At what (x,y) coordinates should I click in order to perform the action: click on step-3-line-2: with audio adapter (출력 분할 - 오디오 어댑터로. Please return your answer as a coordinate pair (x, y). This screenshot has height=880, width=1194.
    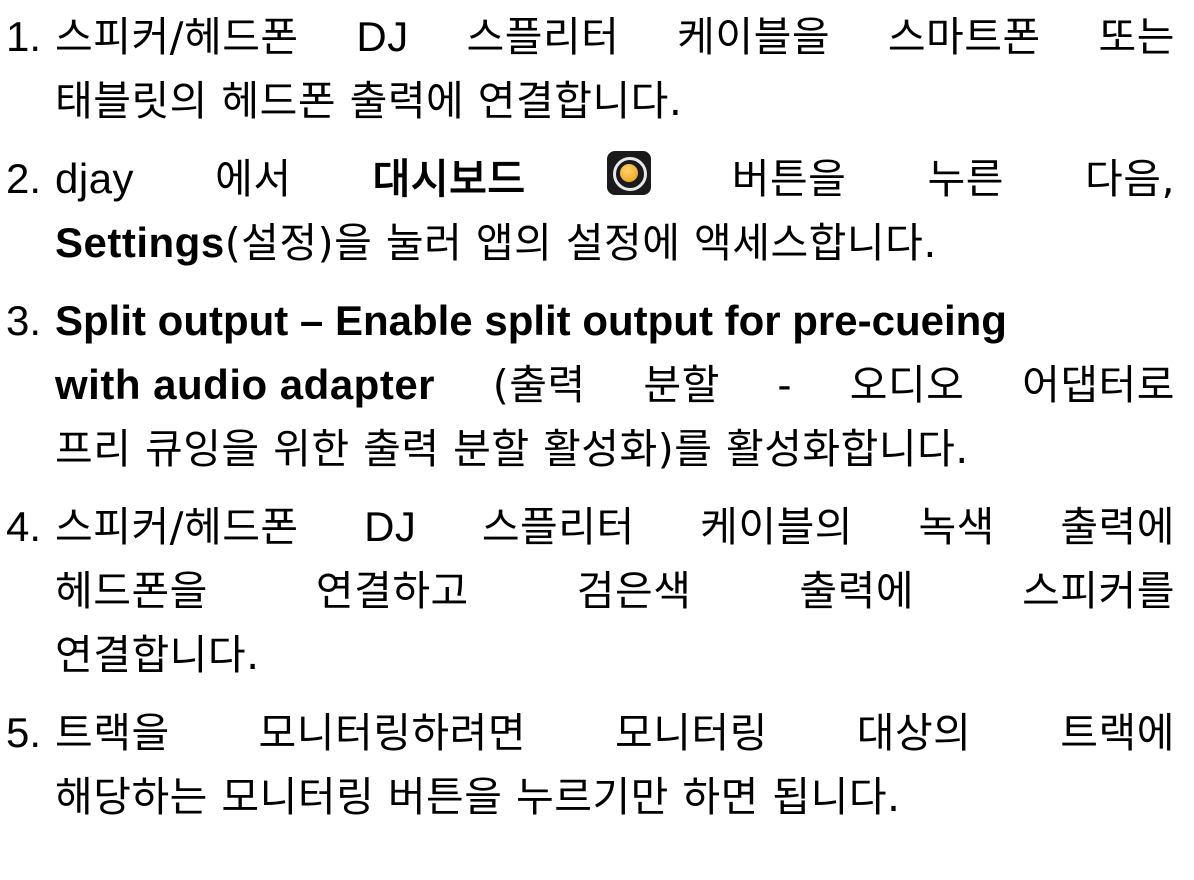
    Looking at the image, I should click on (615, 385).